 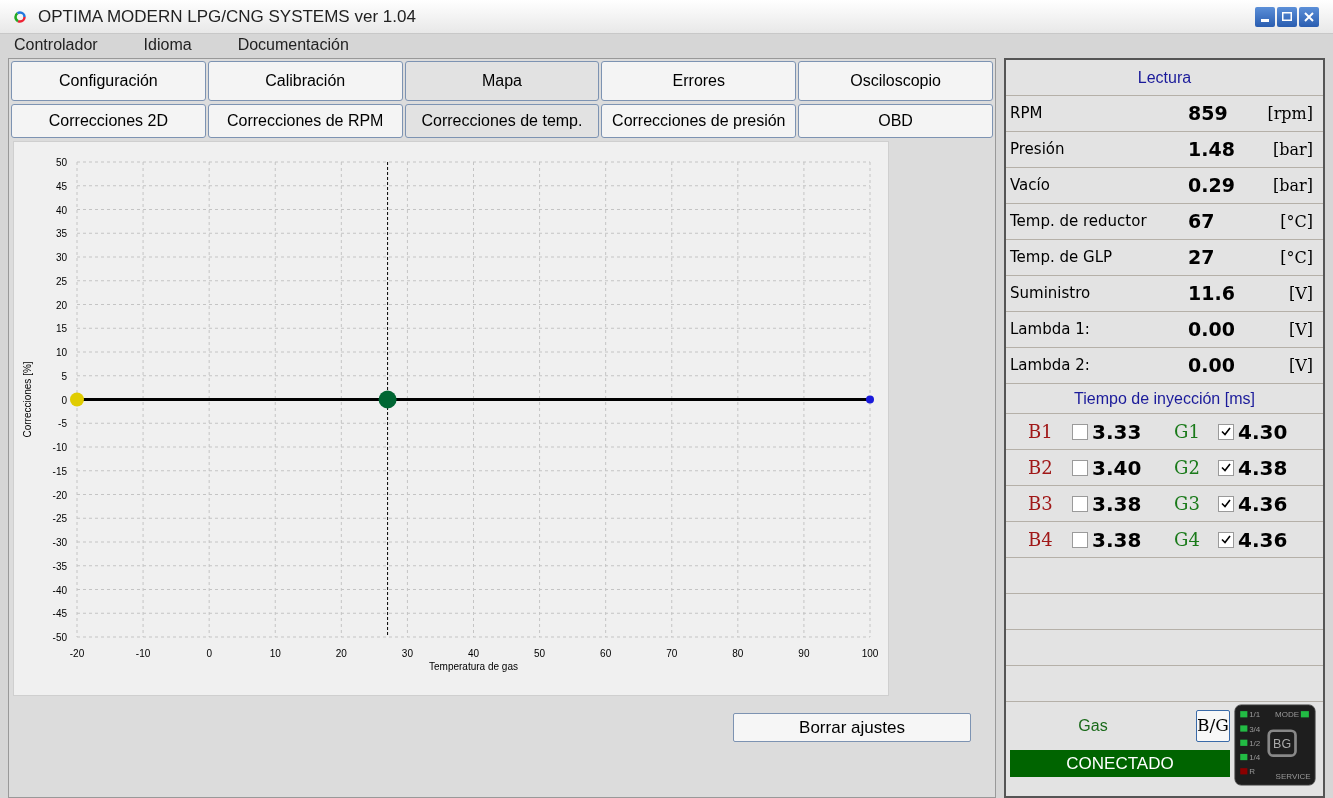 I want to click on reading-value: 27, so click(x=1202, y=258).